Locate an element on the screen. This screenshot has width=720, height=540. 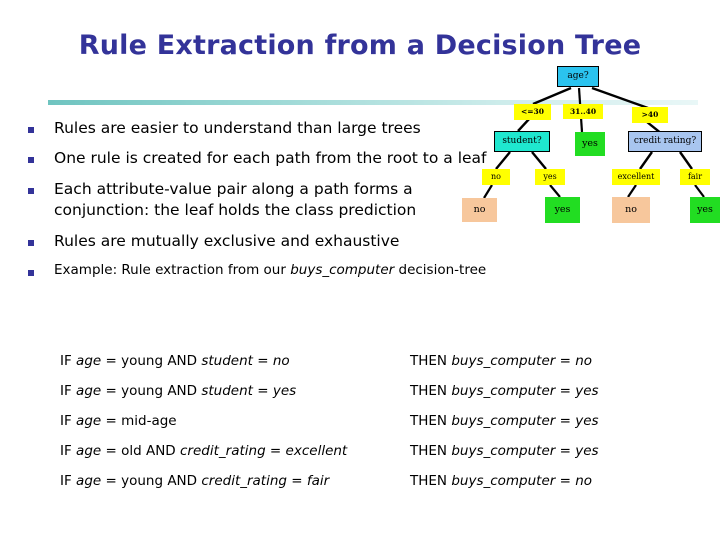
tree-node-yes-mid: yes is located at coordinates (590, 144).